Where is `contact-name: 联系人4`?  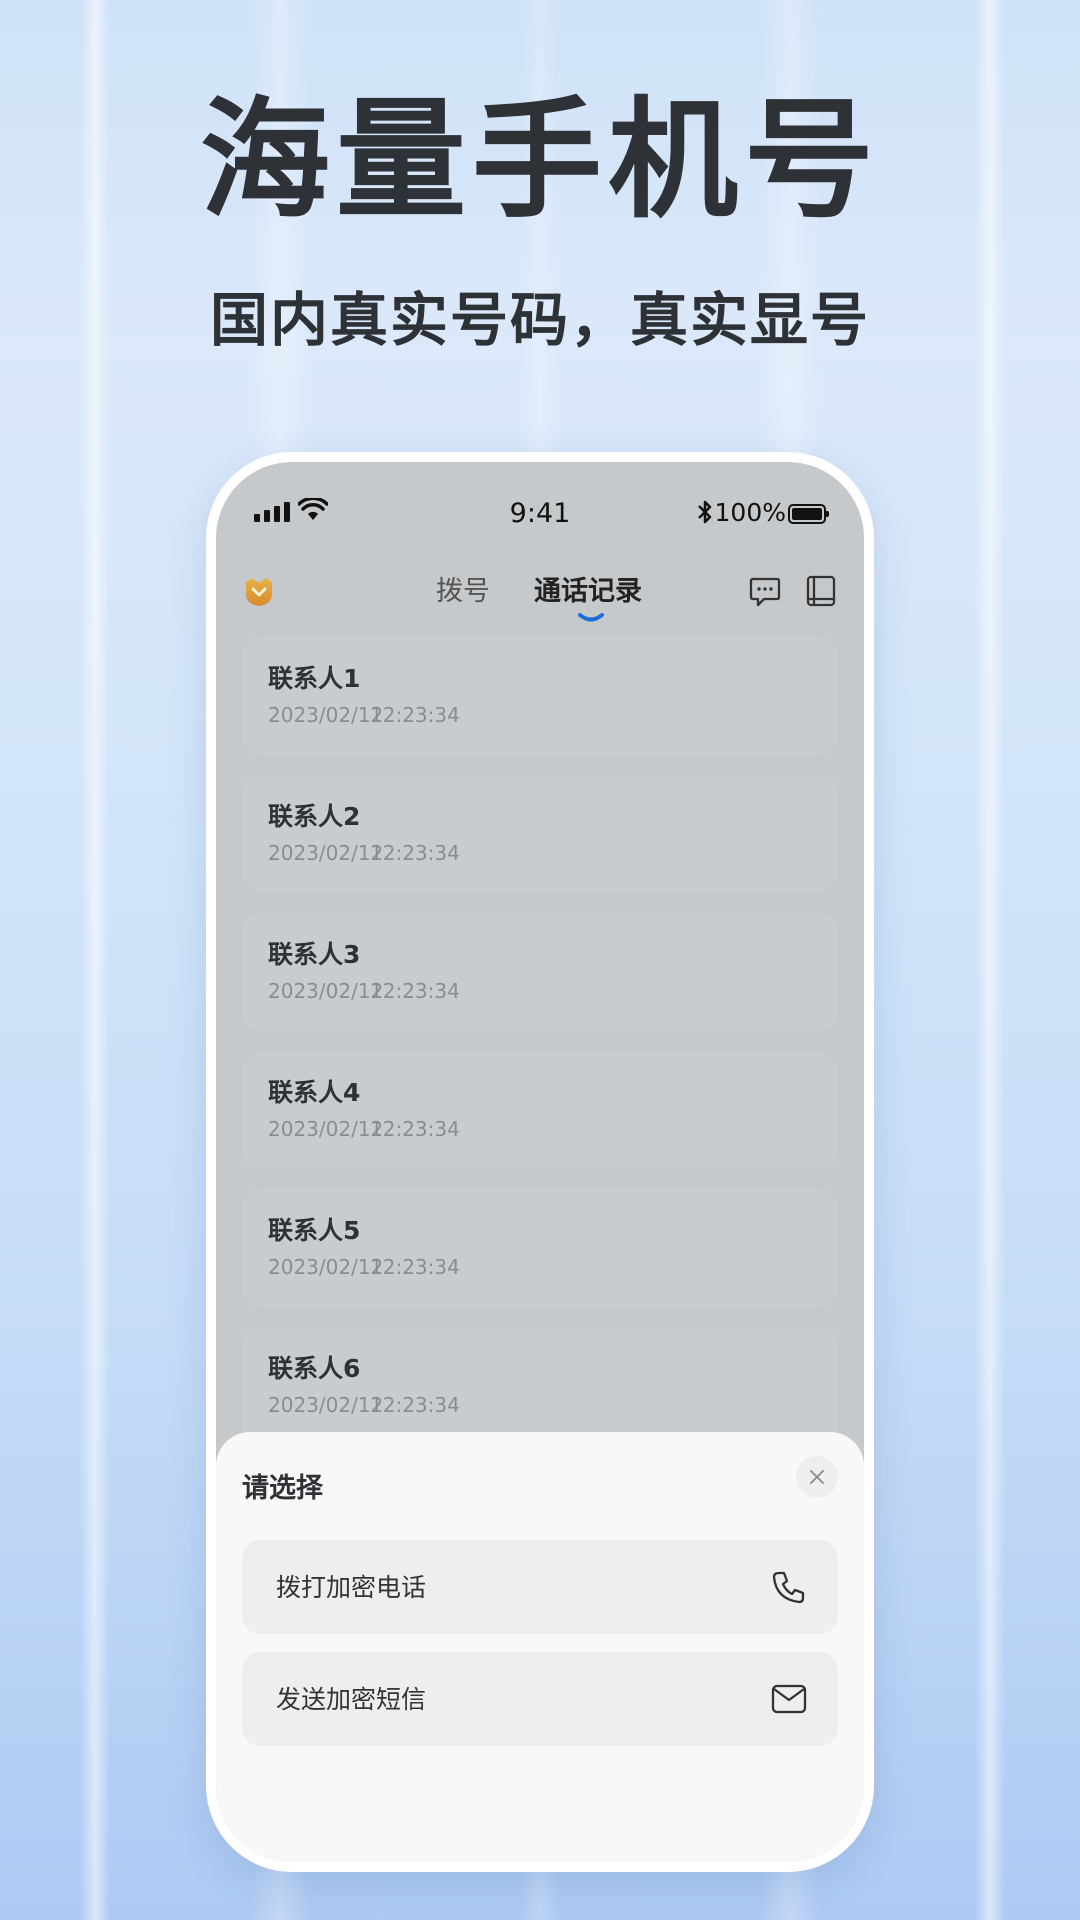 contact-name: 联系人4 is located at coordinates (314, 1092).